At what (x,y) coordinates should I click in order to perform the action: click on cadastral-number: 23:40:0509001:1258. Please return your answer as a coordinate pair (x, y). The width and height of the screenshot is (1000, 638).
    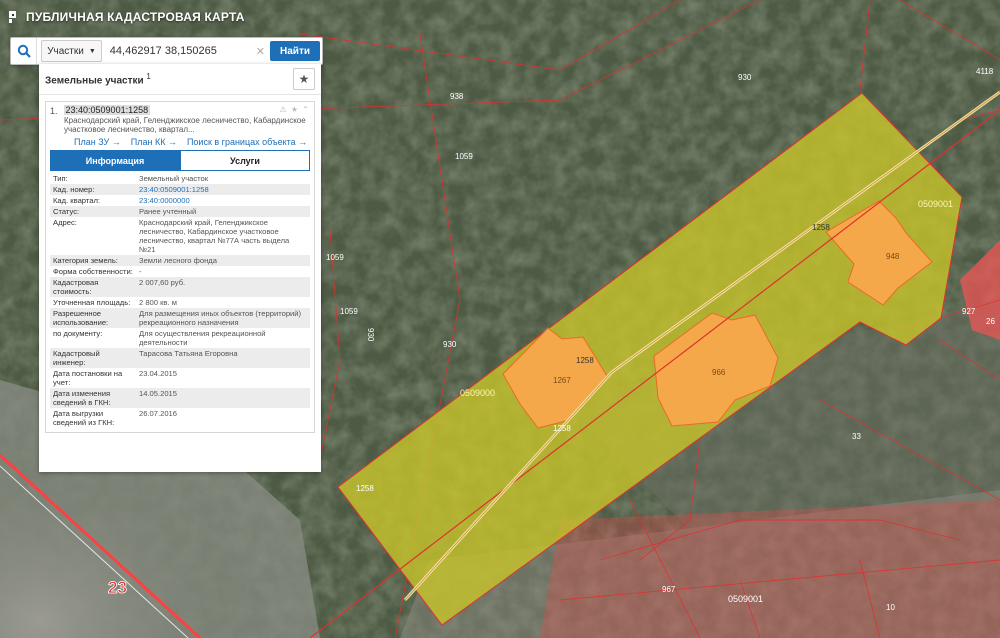
    Looking at the image, I should click on (107, 110).